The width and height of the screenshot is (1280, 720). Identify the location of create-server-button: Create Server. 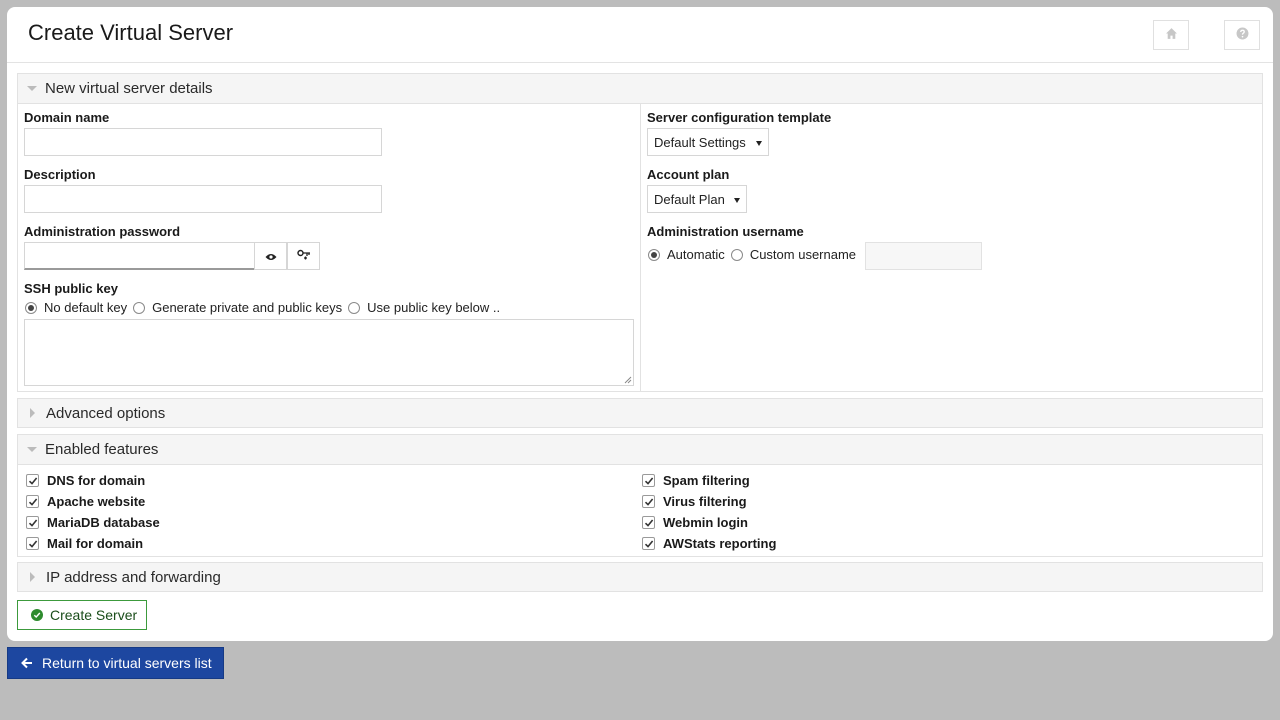
(82, 615).